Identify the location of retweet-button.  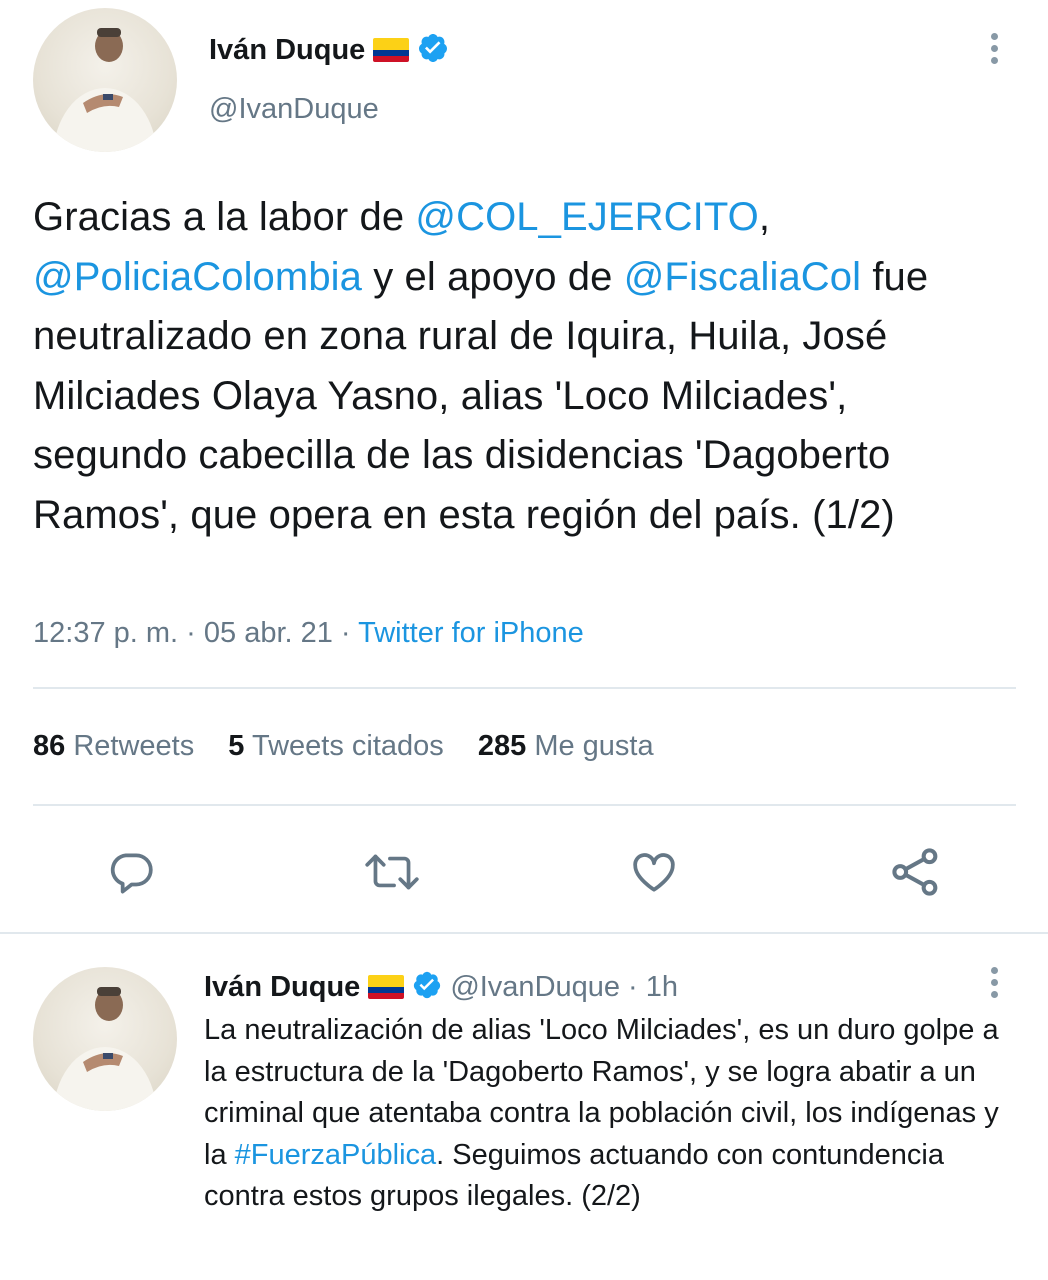
(392, 872).